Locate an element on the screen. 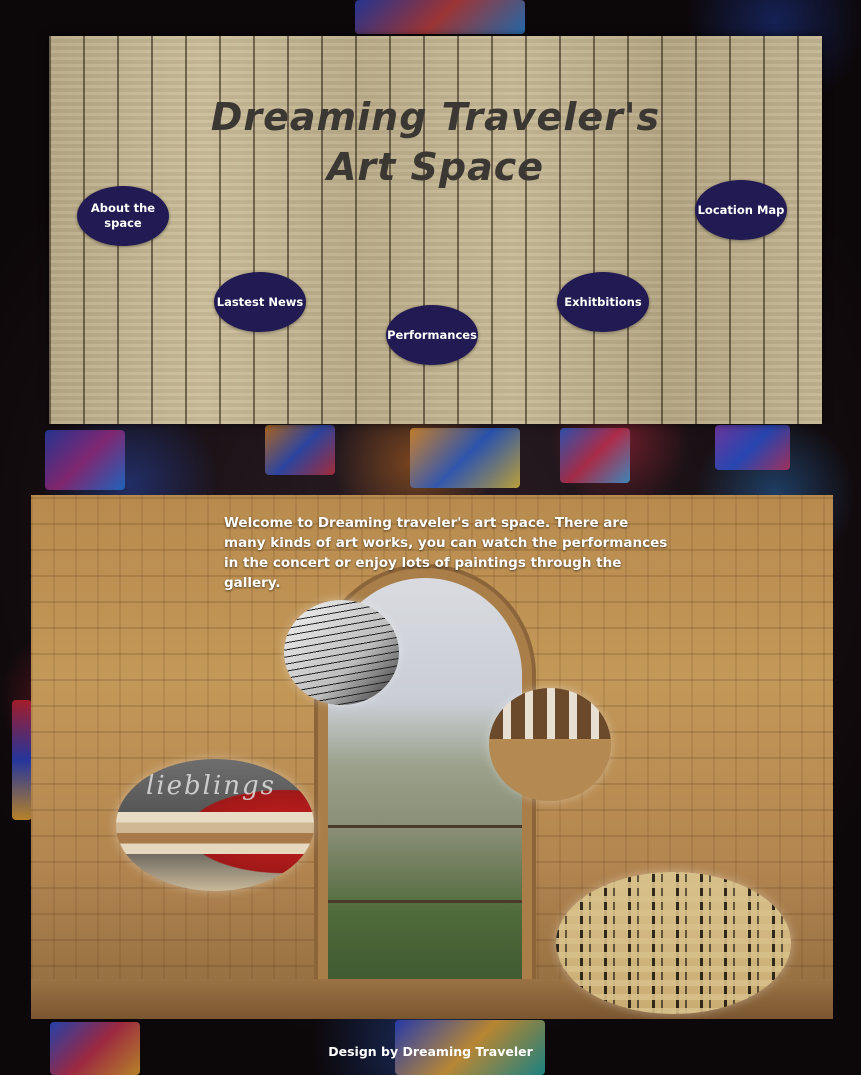 The width and height of the screenshot is (861, 1075). nav-exhibitions-button: Exhitbitions is located at coordinates (603, 302).